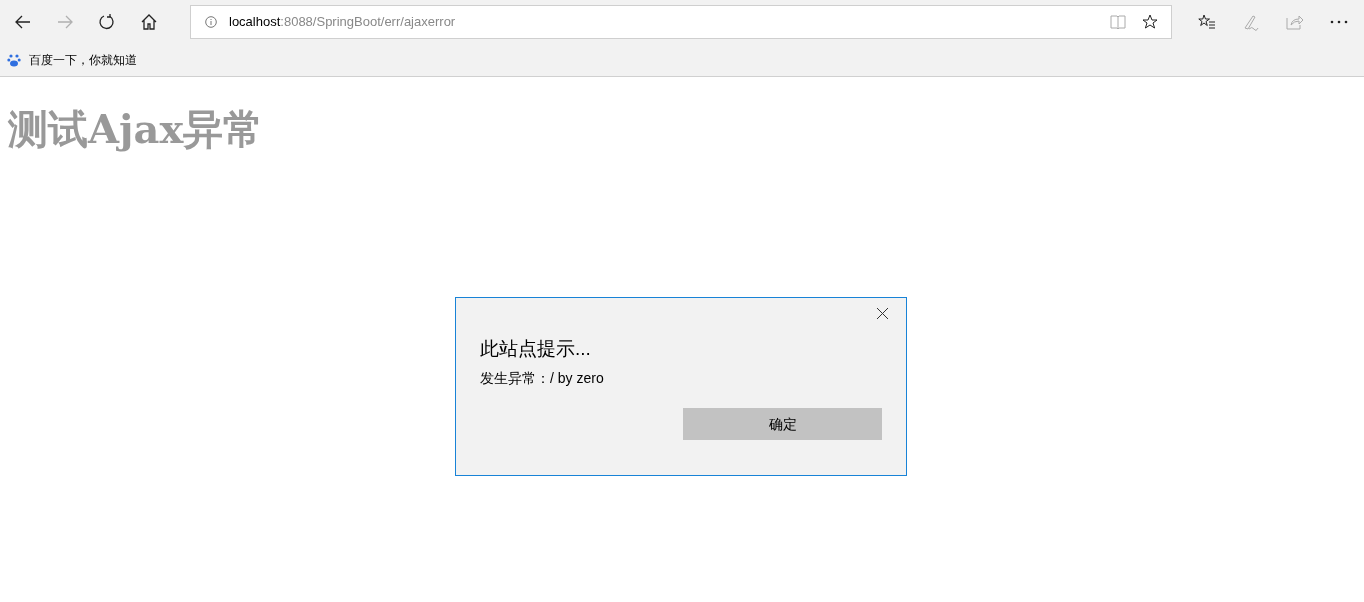  What do you see at coordinates (23, 22) in the screenshot?
I see `back-arrow-icon` at bounding box center [23, 22].